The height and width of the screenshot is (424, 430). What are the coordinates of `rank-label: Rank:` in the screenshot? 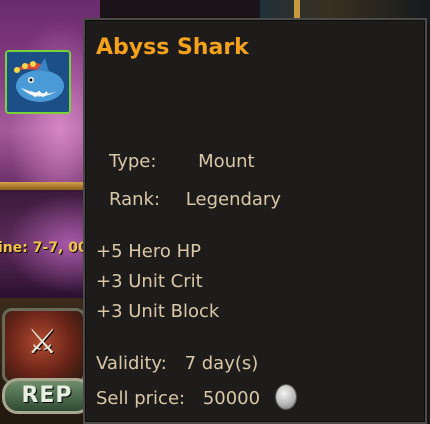 It's located at (135, 199).